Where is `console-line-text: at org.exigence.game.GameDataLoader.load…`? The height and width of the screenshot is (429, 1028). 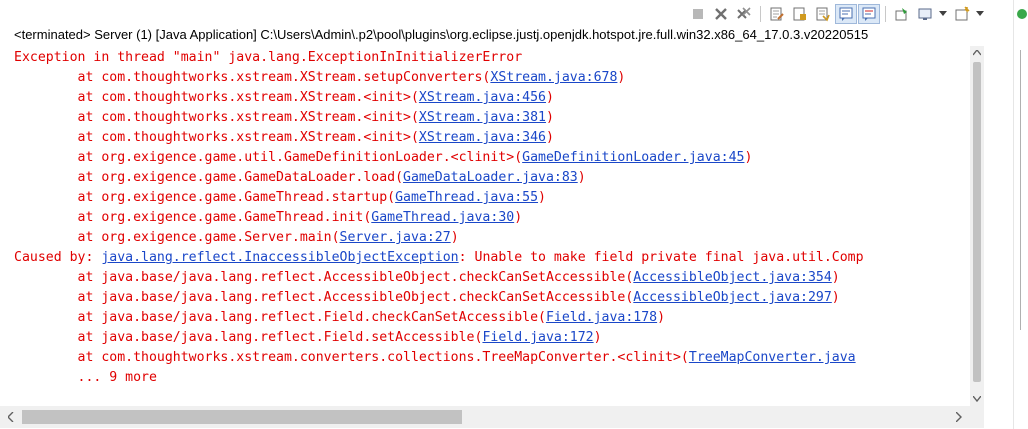
console-line-text: at org.exigence.game.GameDataLoader.load… is located at coordinates (209, 177).